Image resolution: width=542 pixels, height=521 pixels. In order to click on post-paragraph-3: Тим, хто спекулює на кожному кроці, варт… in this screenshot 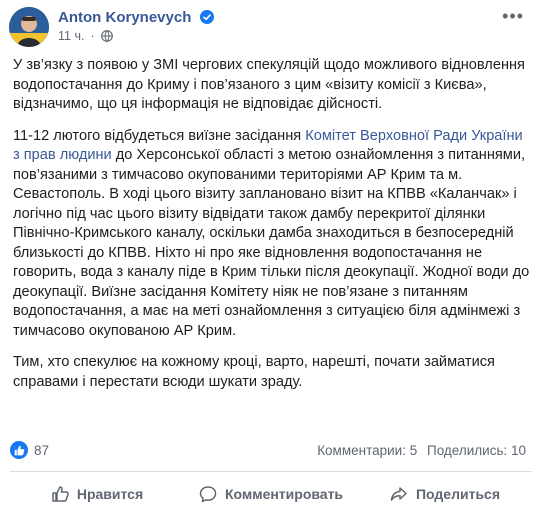, I will do `click(254, 372)`.